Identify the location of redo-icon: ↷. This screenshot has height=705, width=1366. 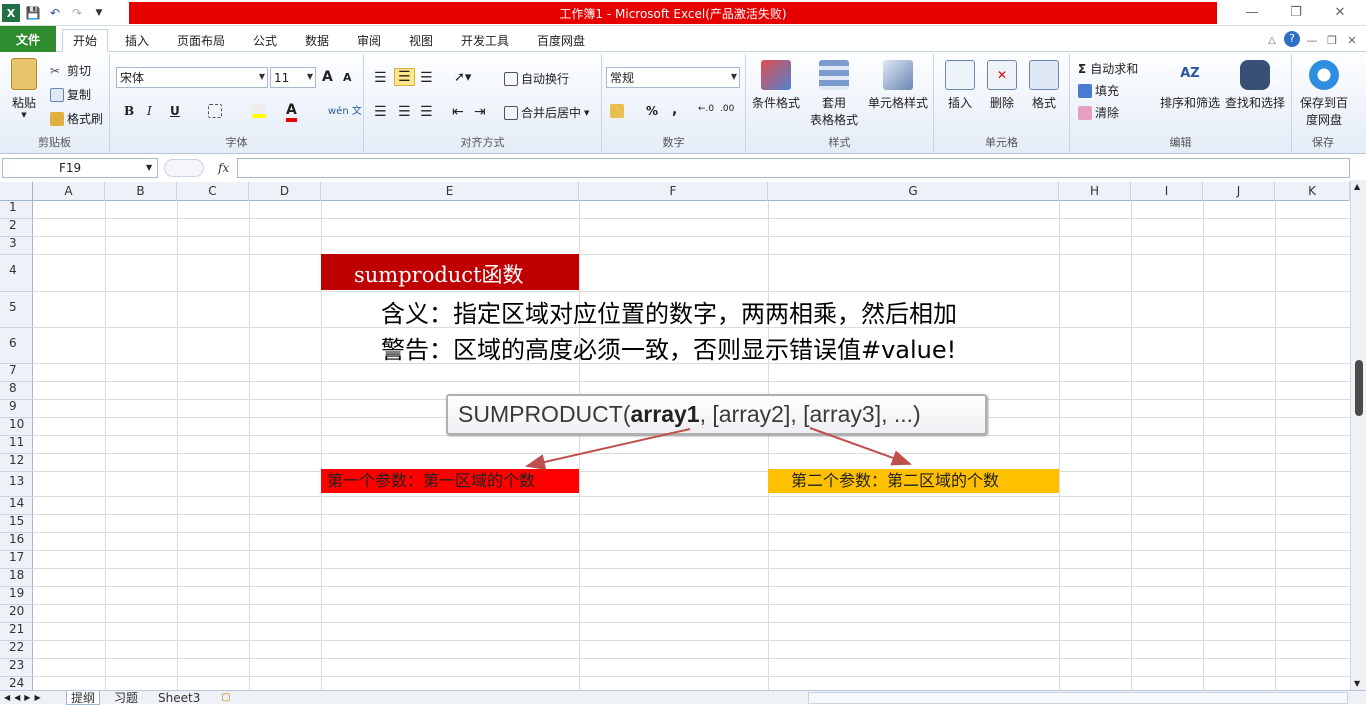
(77, 13).